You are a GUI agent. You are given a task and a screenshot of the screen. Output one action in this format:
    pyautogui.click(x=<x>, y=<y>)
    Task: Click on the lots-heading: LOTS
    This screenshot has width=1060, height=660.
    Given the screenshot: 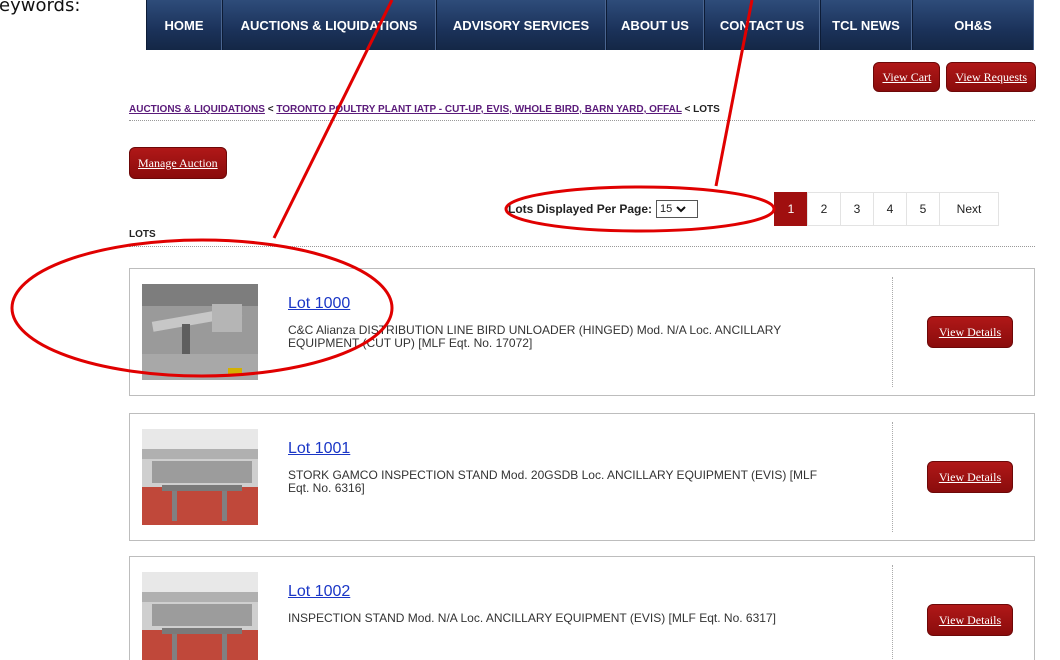 What is the action you would take?
    pyautogui.click(x=582, y=238)
    